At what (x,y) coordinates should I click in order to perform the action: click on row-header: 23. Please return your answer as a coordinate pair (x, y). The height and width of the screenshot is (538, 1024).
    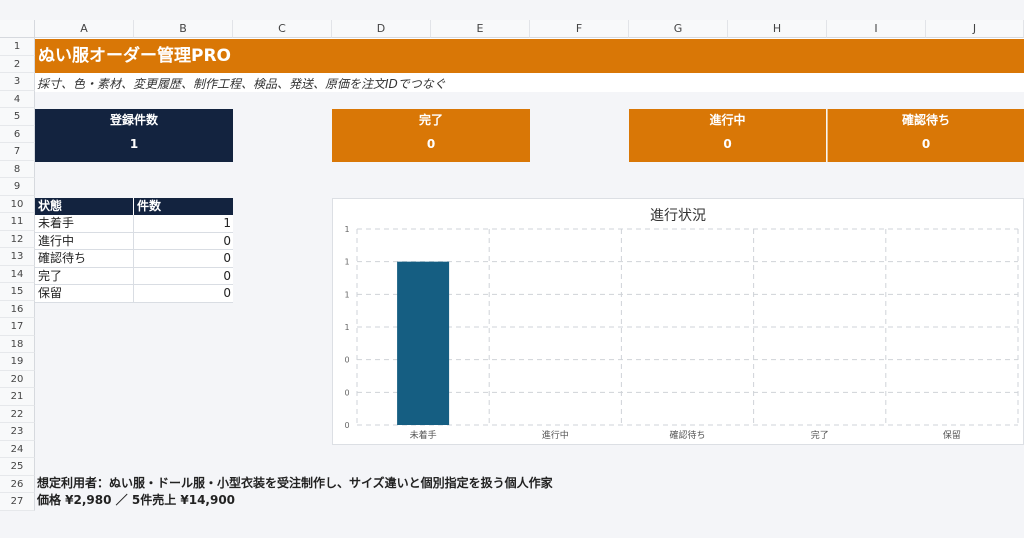
    Looking at the image, I should click on (17, 432).